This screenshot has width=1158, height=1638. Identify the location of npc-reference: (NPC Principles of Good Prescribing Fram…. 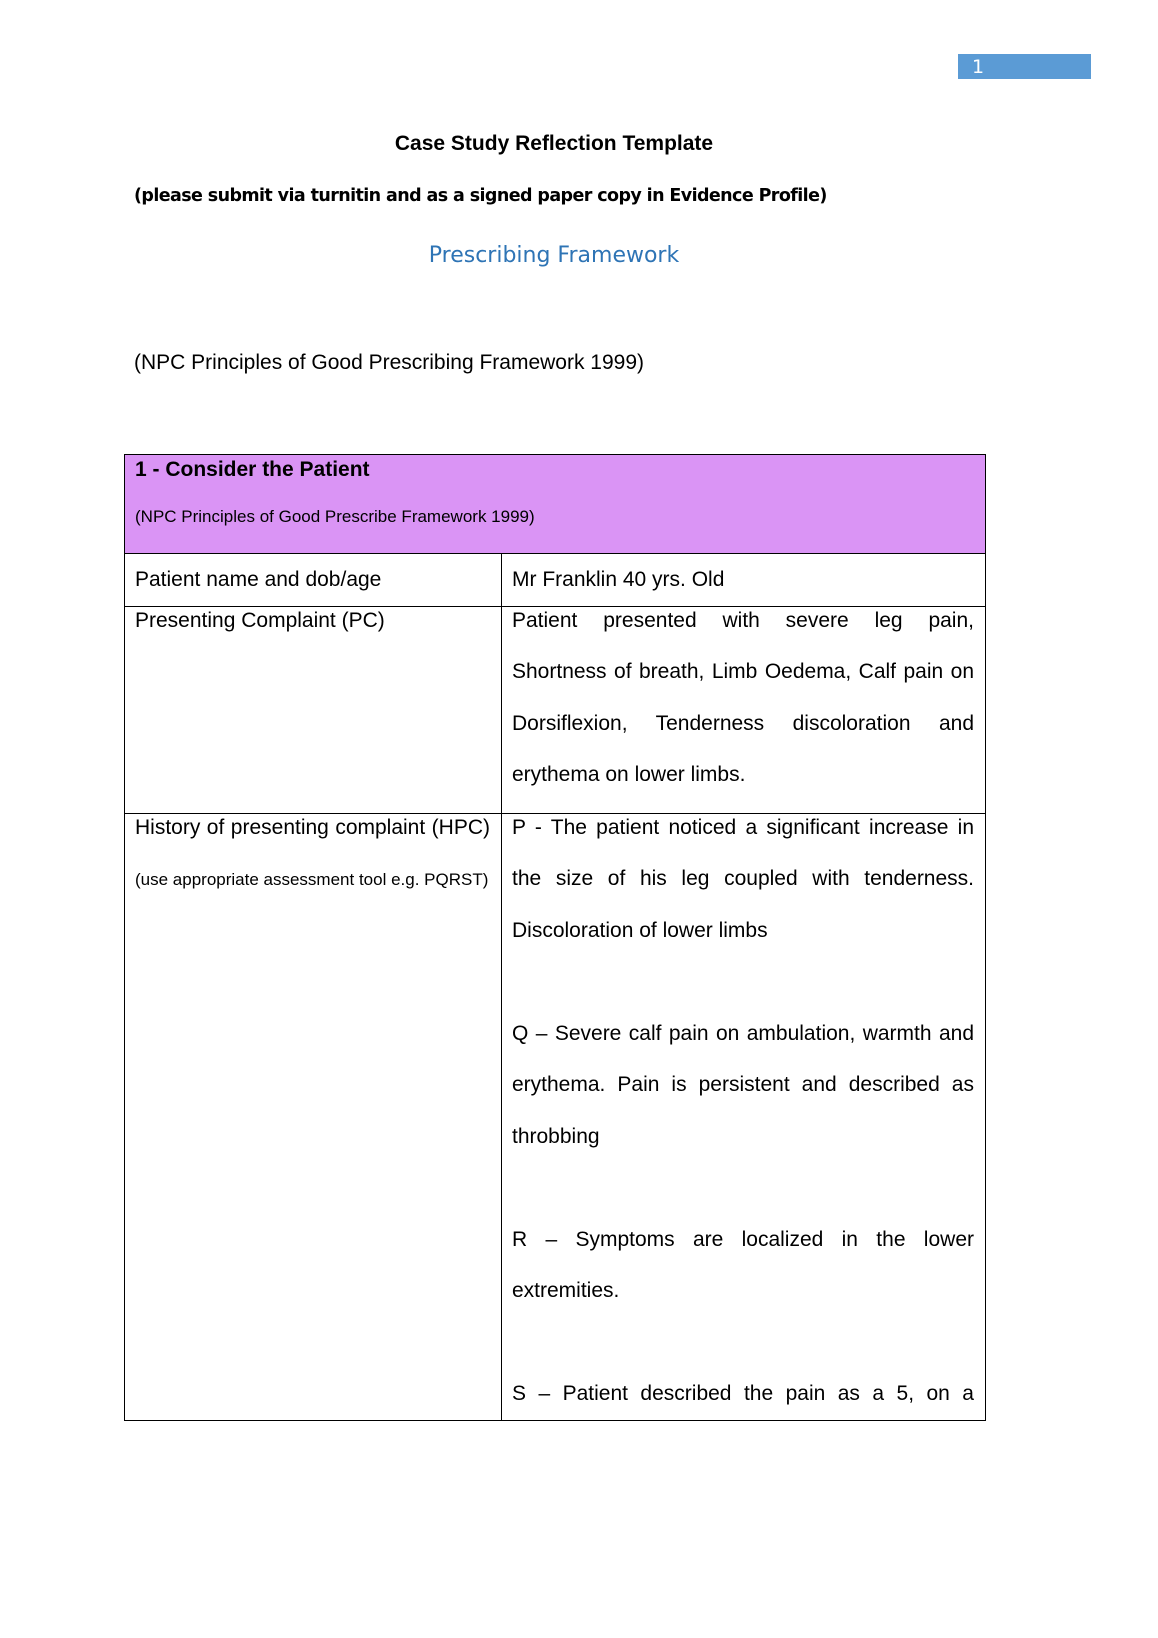
(389, 362).